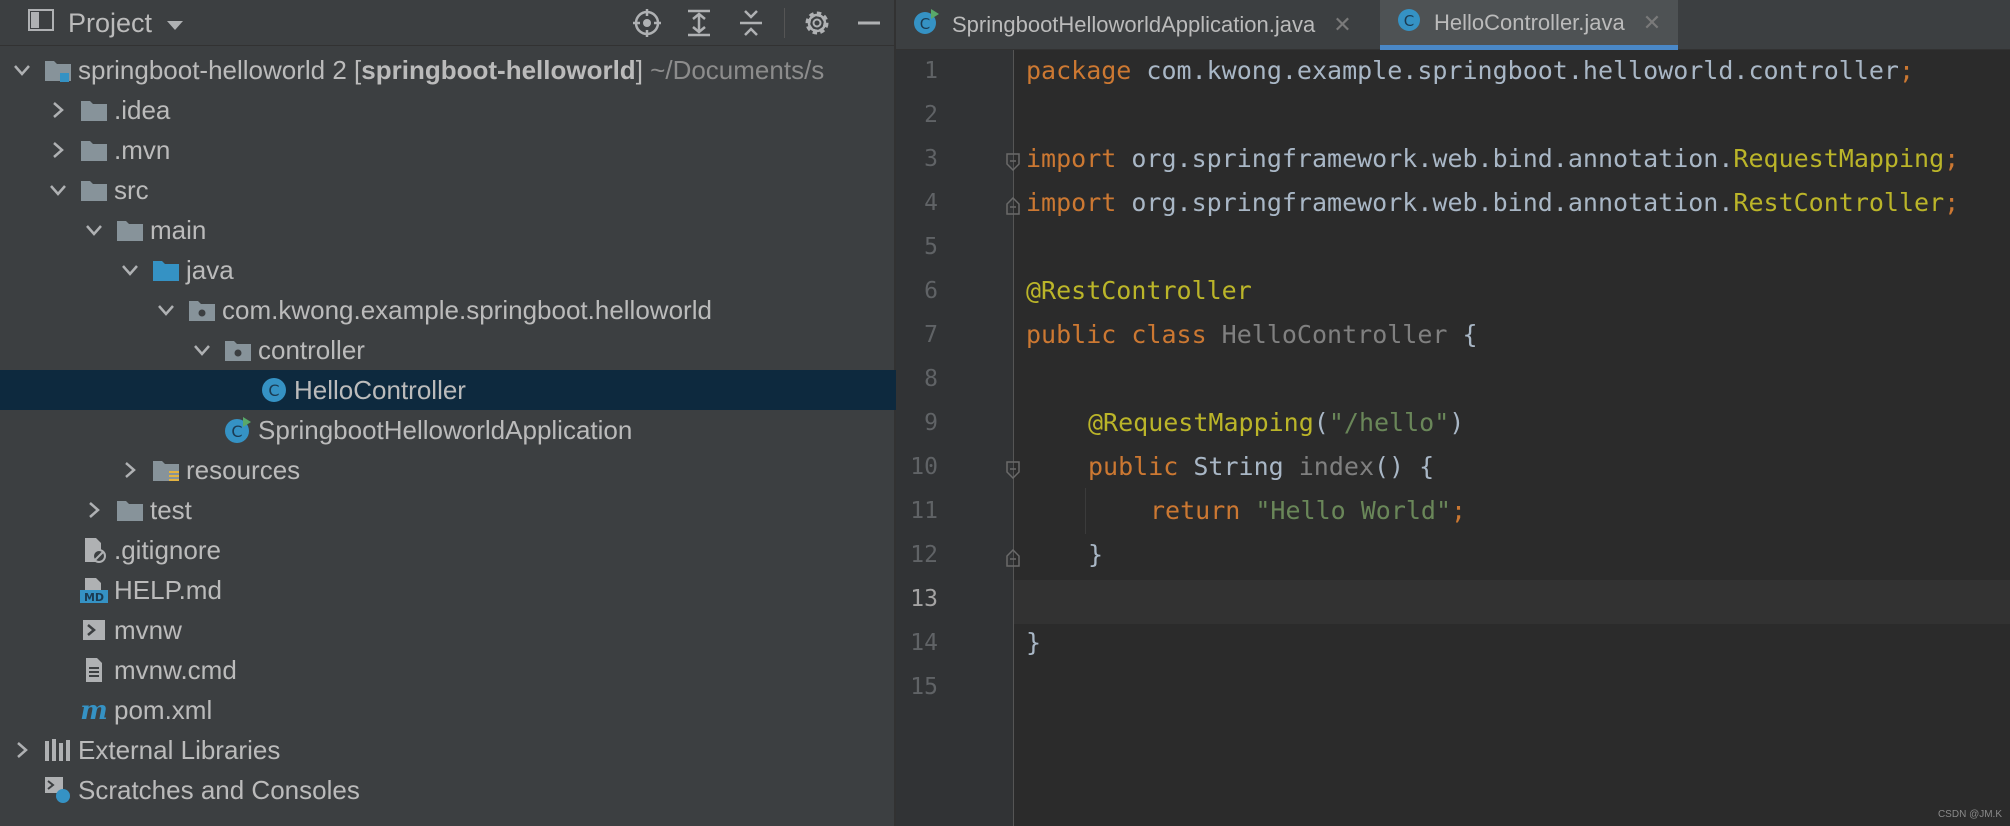 The width and height of the screenshot is (2010, 826). I want to click on collapse-all-button, so click(751, 23).